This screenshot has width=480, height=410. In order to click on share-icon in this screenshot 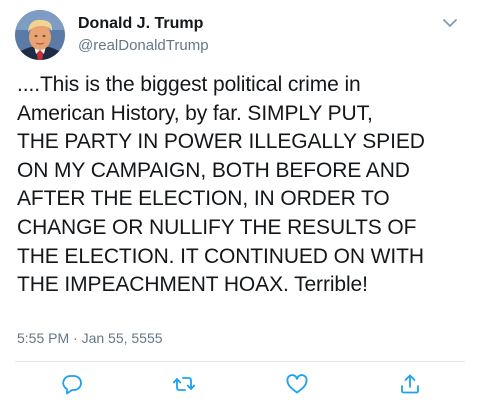, I will do `click(410, 384)`.